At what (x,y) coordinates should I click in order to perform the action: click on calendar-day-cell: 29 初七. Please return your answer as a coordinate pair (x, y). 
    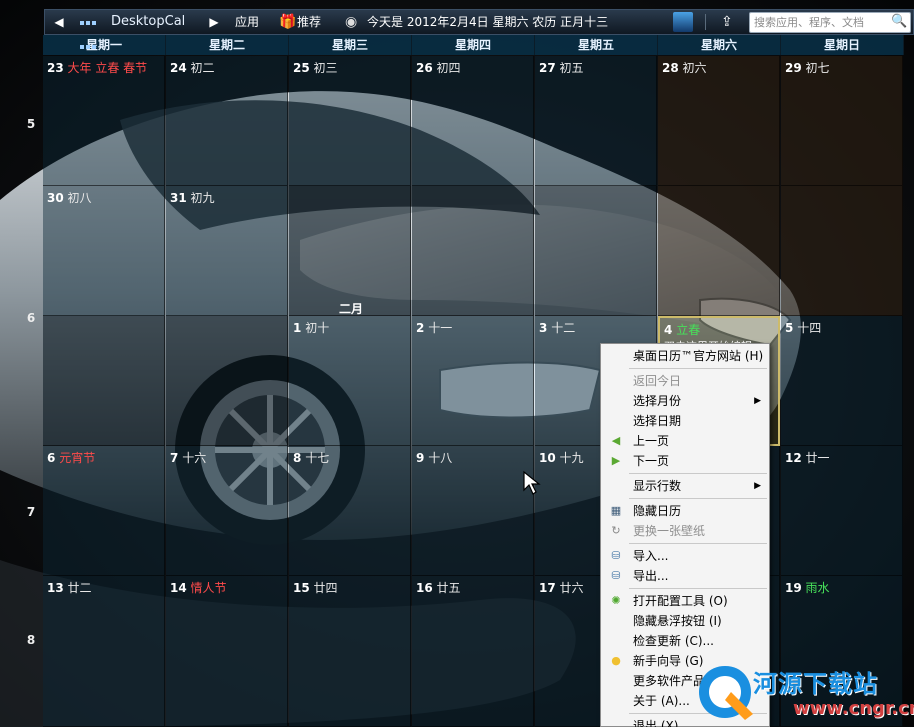
    Looking at the image, I should click on (842, 121).